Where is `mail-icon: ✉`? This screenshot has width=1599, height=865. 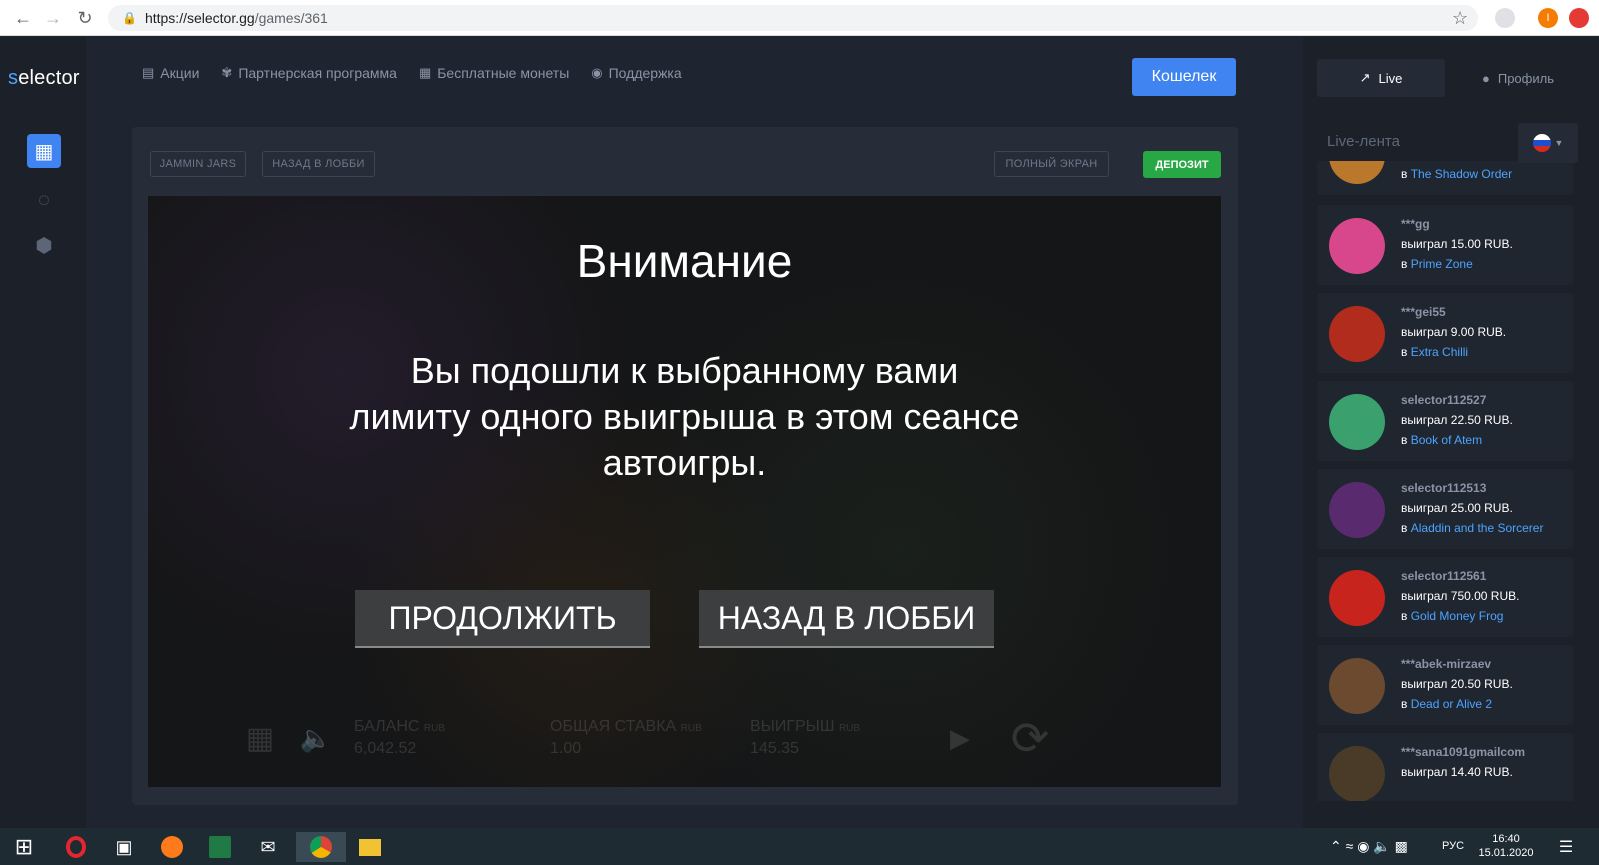 mail-icon: ✉ is located at coordinates (268, 847).